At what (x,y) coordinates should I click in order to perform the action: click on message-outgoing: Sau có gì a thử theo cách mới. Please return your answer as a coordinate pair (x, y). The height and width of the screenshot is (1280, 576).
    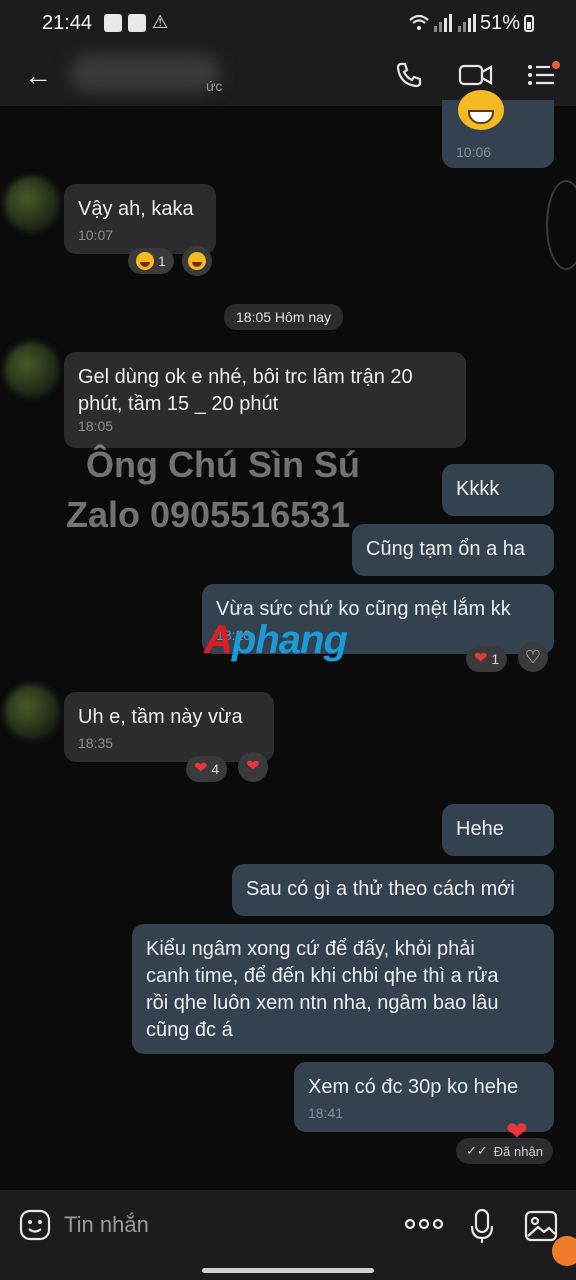
    Looking at the image, I should click on (393, 890).